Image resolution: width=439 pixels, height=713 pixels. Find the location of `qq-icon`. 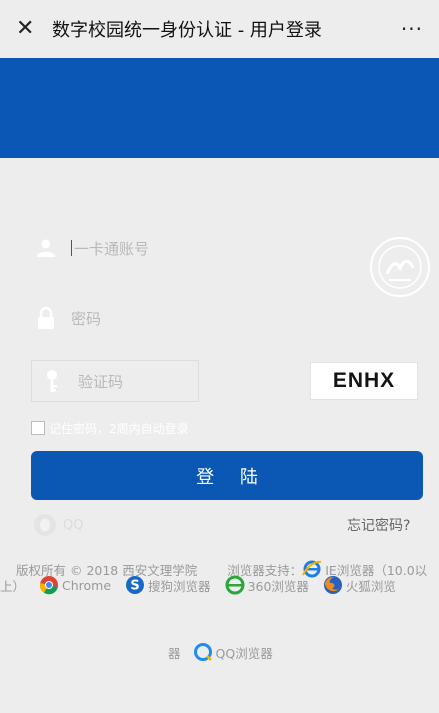

qq-icon is located at coordinates (45, 525).